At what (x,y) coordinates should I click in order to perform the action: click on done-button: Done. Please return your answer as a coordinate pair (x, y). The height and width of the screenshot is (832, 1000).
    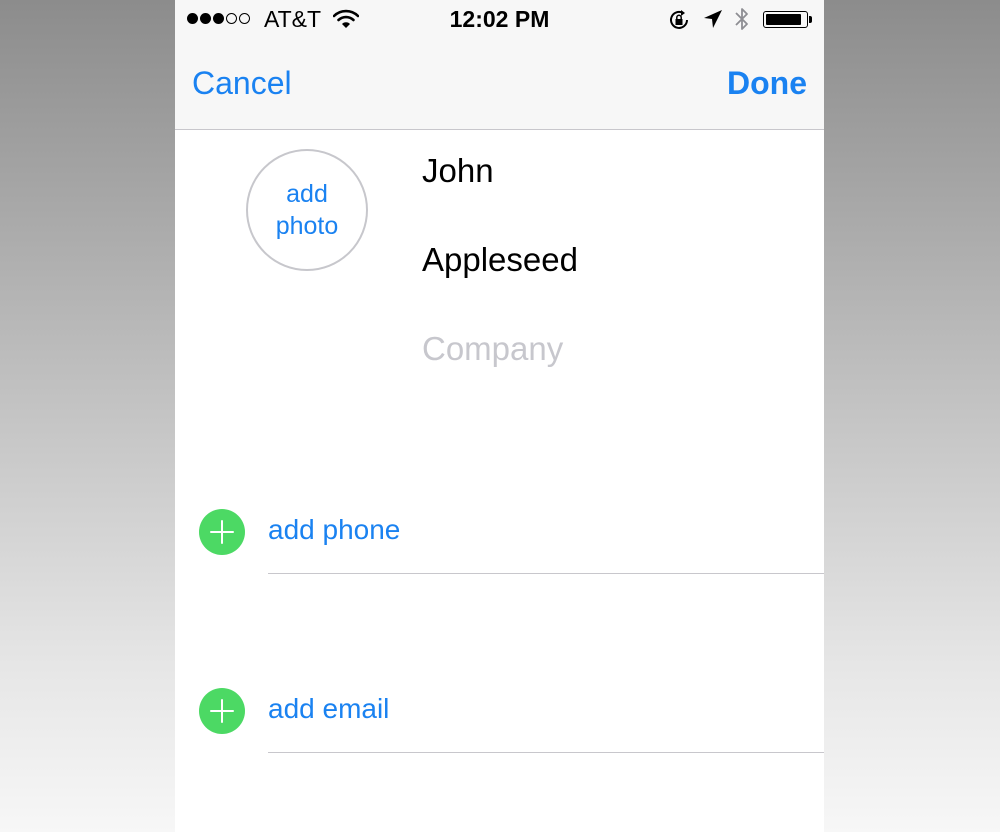
    Looking at the image, I should click on (767, 83).